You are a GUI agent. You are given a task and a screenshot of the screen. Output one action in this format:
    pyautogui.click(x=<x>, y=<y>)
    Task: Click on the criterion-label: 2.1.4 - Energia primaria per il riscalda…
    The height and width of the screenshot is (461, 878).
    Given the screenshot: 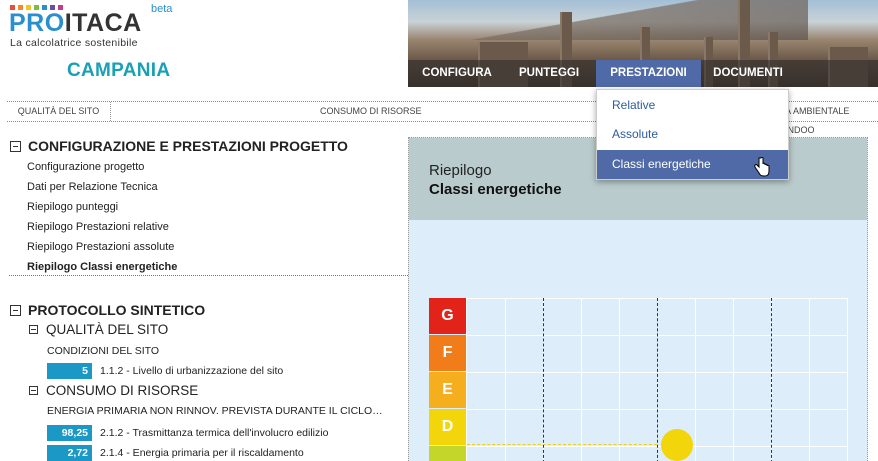 What is the action you would take?
    pyautogui.click(x=202, y=453)
    